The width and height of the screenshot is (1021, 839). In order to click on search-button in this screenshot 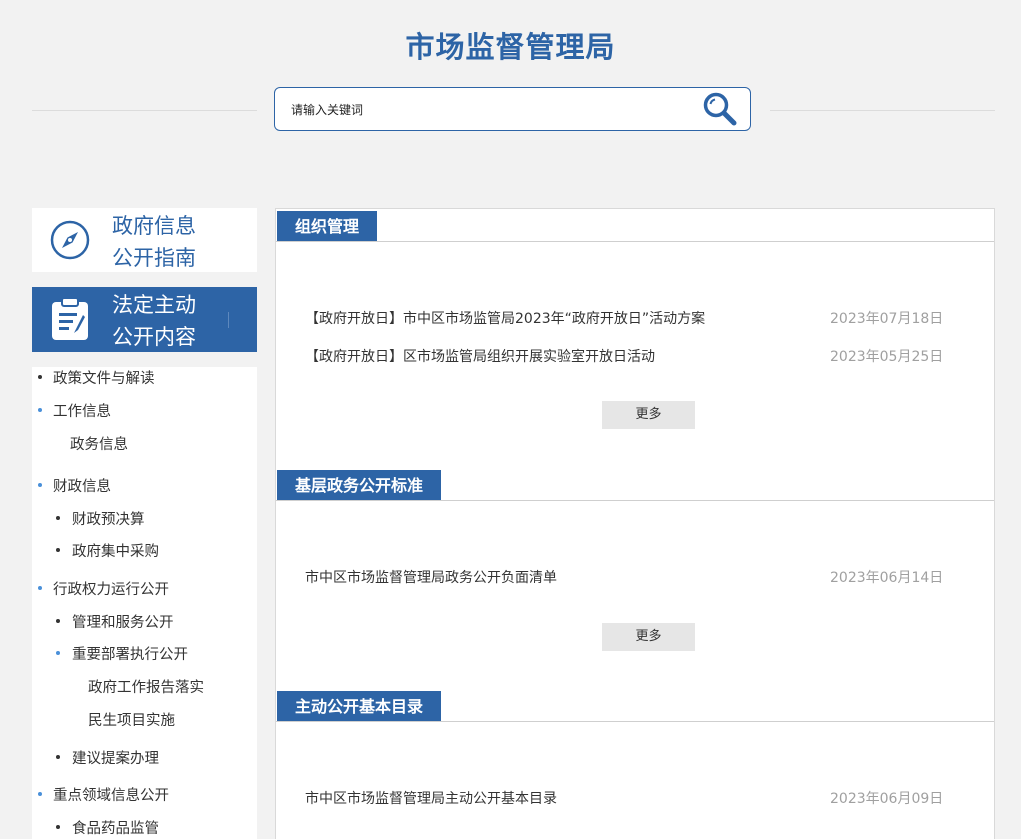, I will do `click(721, 109)`.